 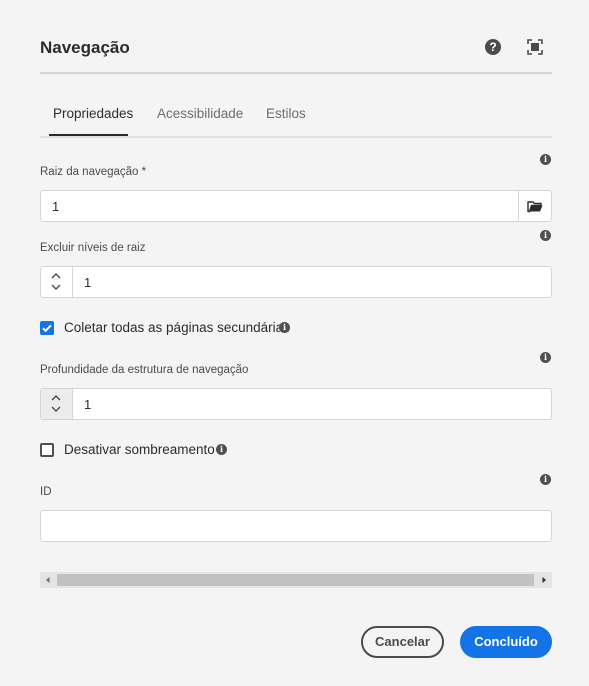 I want to click on horizontal-scrollbar, so click(x=296, y=580).